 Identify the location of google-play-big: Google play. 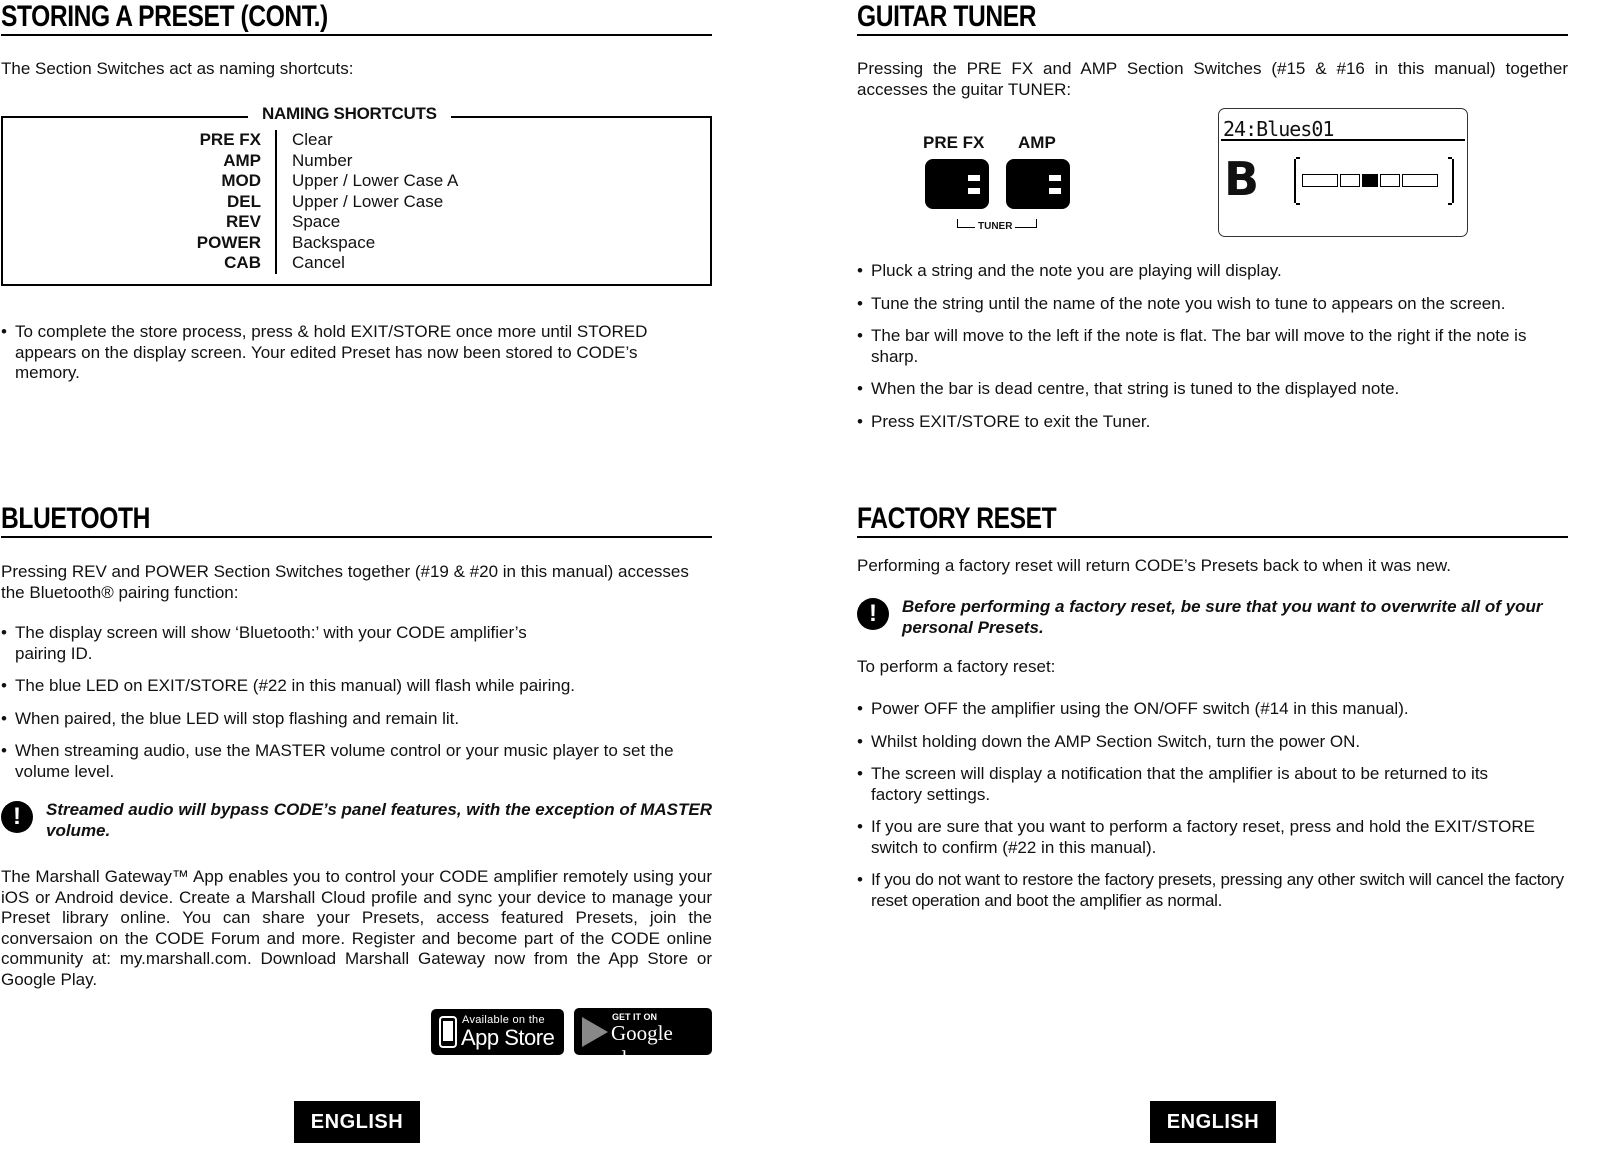
(642, 1045).